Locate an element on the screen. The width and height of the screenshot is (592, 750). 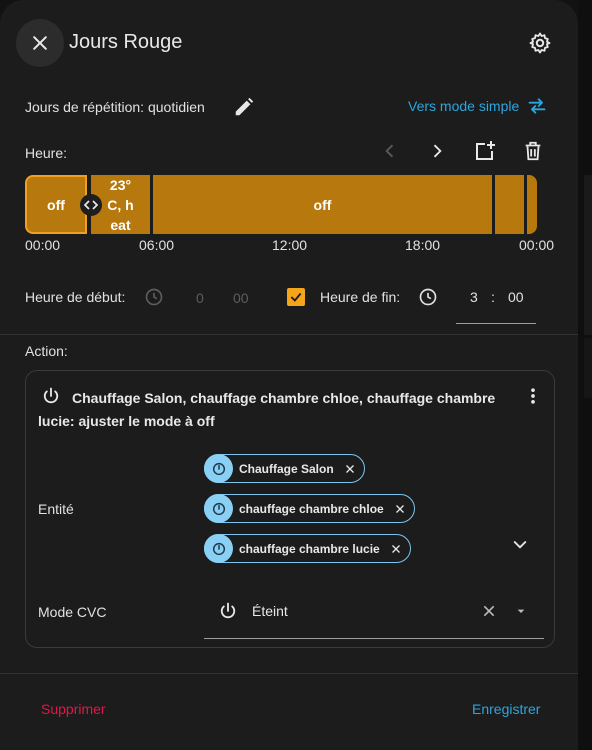
end-clock-icon-wrap is located at coordinates (428, 297).